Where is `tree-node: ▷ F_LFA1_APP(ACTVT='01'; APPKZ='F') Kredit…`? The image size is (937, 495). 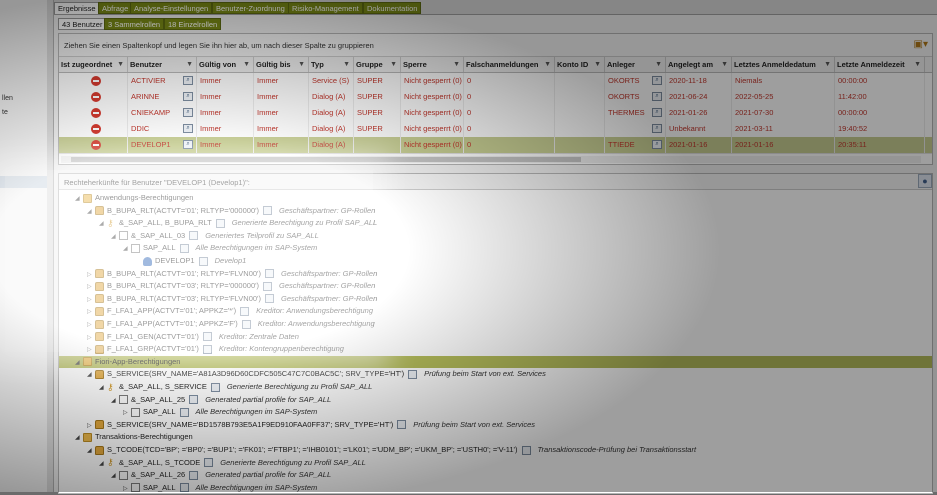
tree-node: ▷ F_LFA1_APP(ACTVT='01'; APPKZ='F') Kredit… is located at coordinates (231, 324).